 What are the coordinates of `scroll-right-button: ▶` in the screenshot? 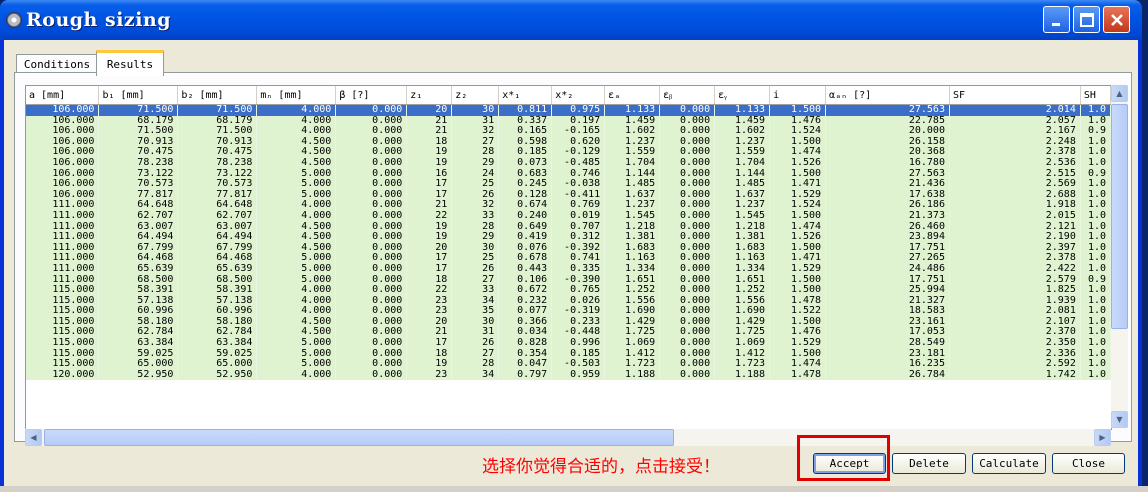 It's located at (1102, 437).